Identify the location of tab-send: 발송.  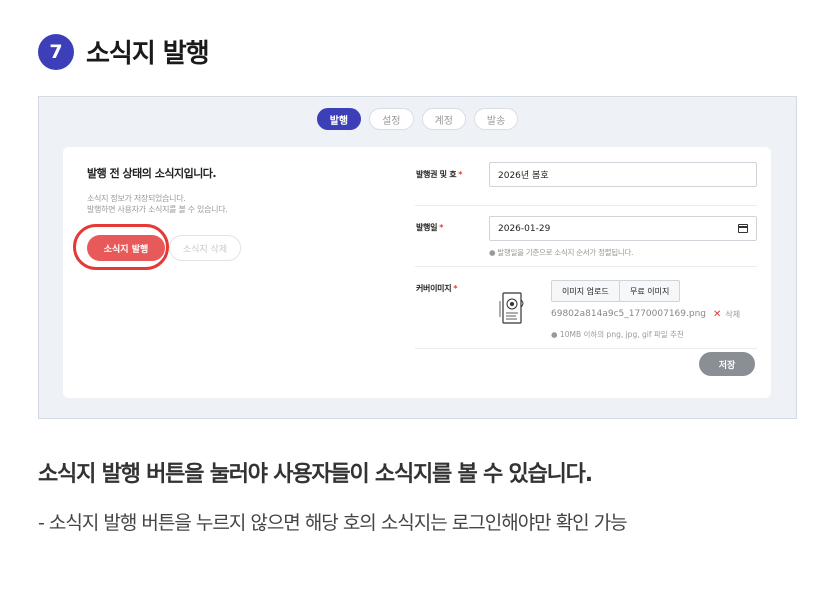
(496, 119).